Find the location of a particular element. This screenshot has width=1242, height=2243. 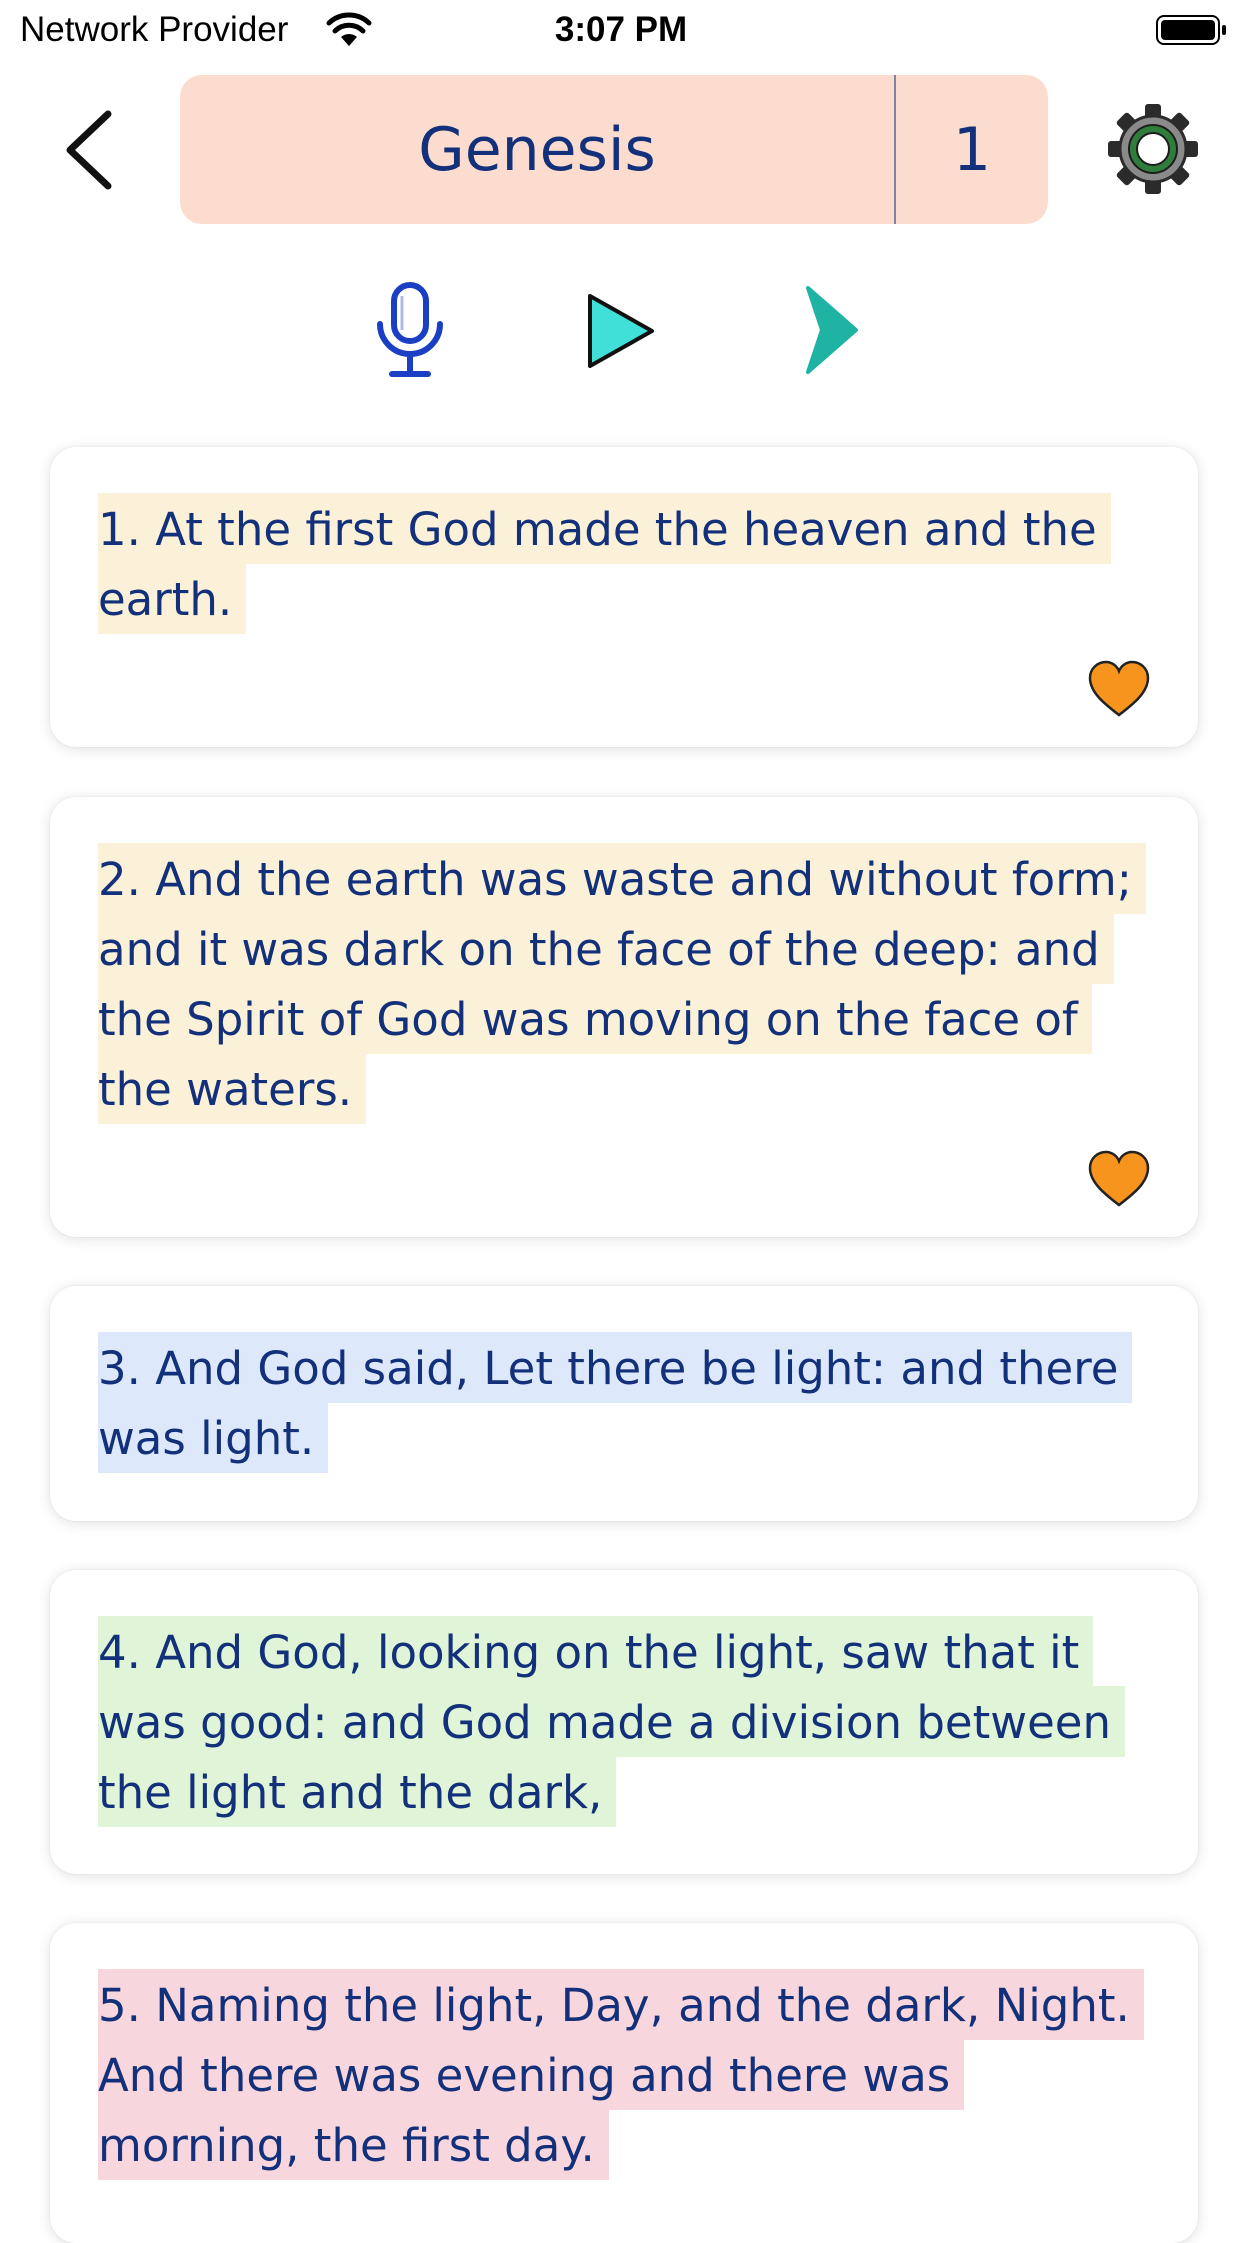

book-selector-button: Genesis is located at coordinates (537, 149).